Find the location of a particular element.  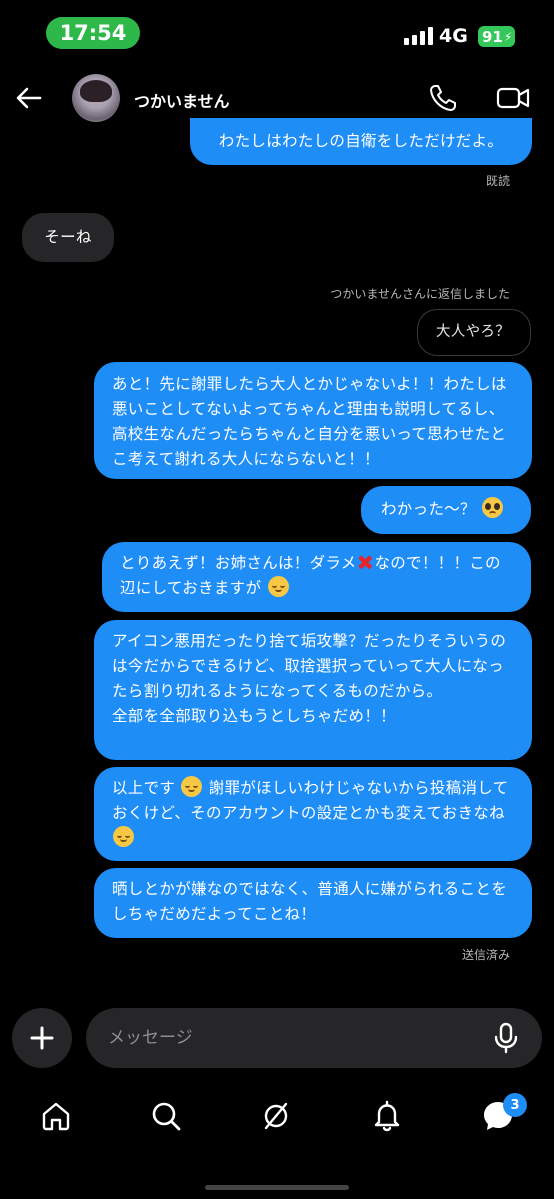

phone-icon is located at coordinates (443, 98).